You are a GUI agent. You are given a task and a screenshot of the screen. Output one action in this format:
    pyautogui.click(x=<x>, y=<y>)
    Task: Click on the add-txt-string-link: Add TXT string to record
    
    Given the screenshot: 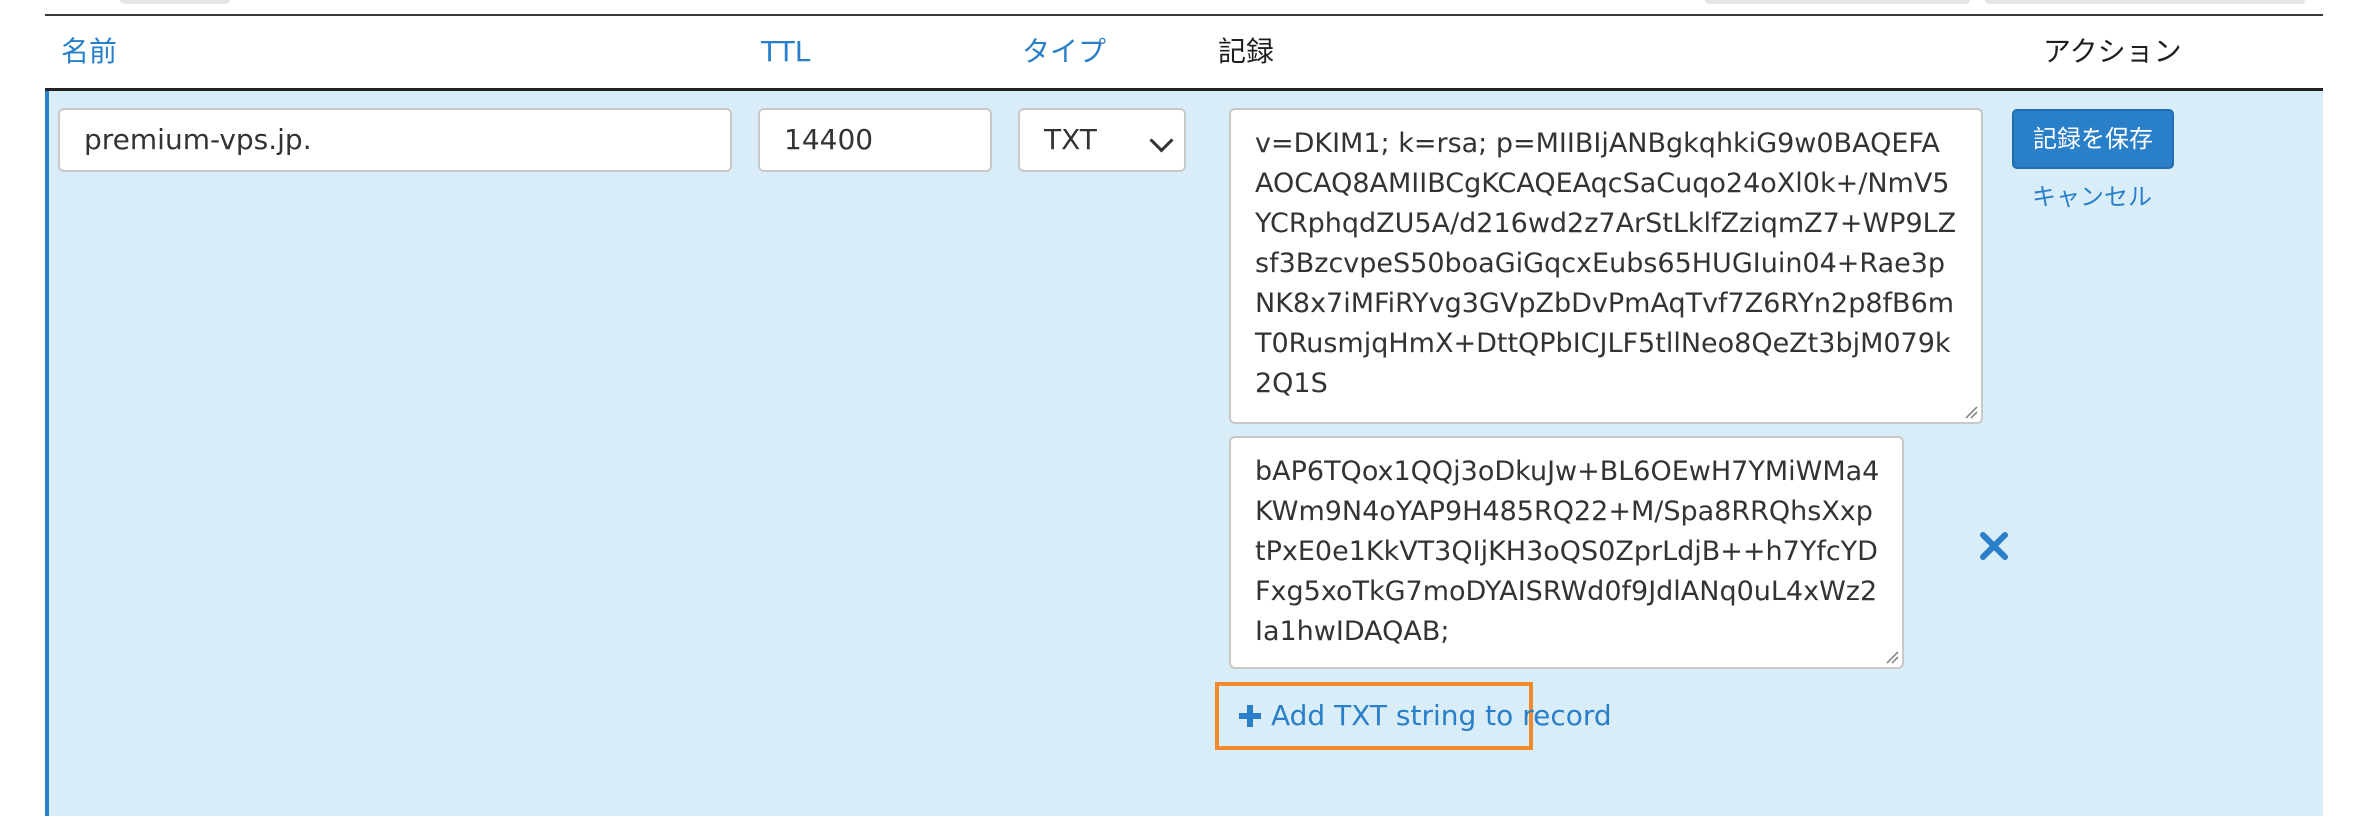 What is the action you would take?
    pyautogui.click(x=1425, y=716)
    